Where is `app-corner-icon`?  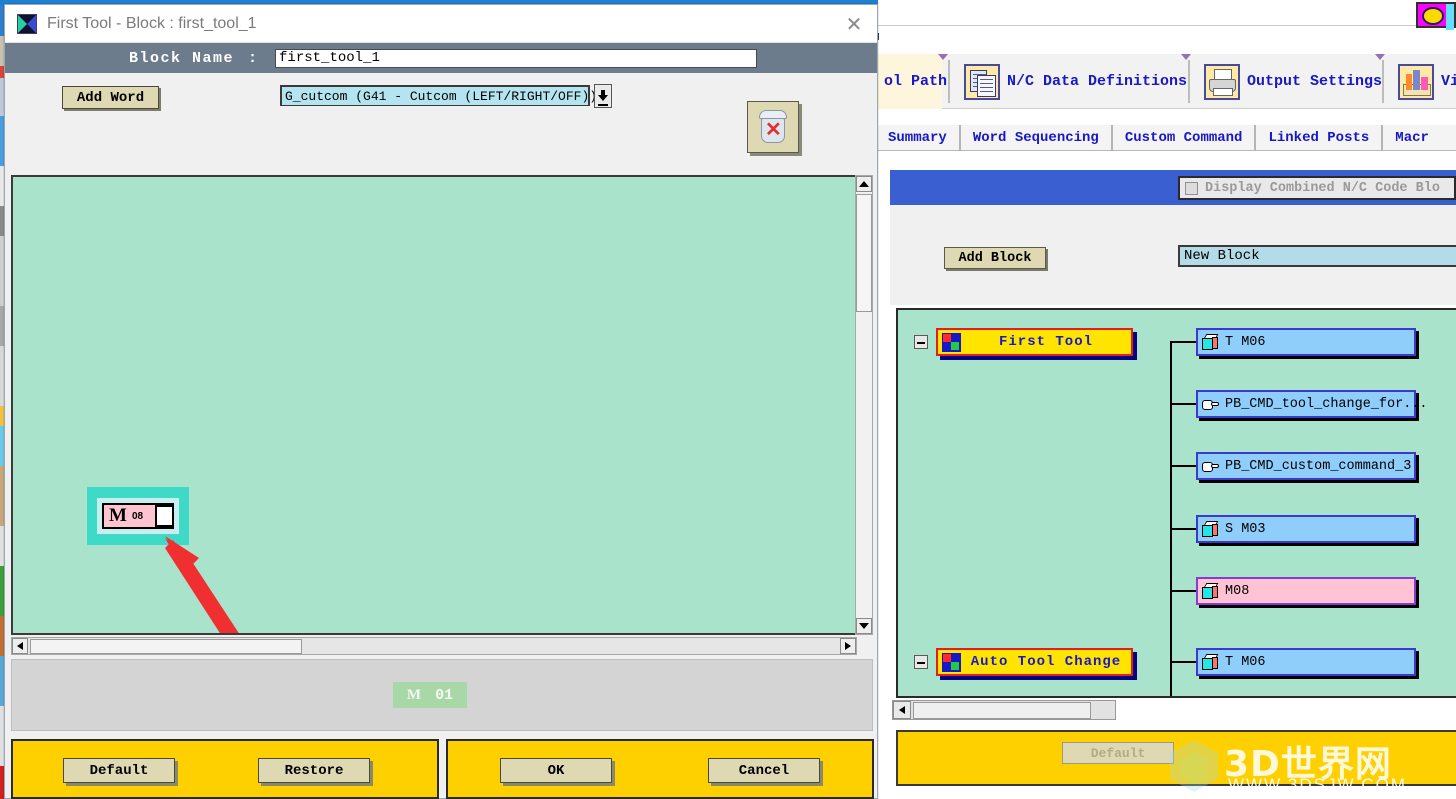 app-corner-icon is located at coordinates (1436, 16).